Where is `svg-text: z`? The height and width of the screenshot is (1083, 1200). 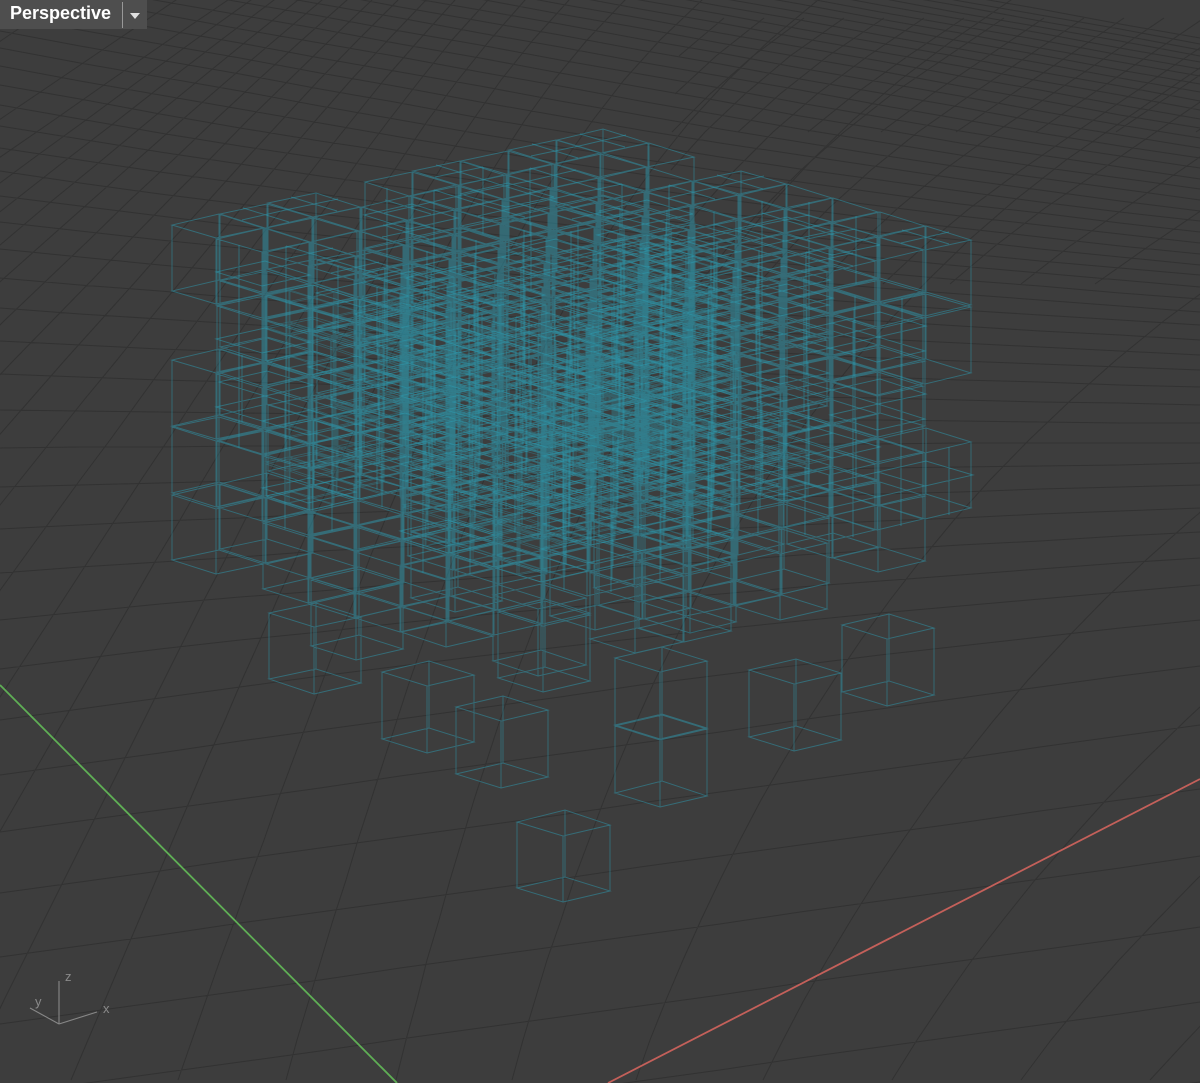
svg-text: z is located at coordinates (68, 976).